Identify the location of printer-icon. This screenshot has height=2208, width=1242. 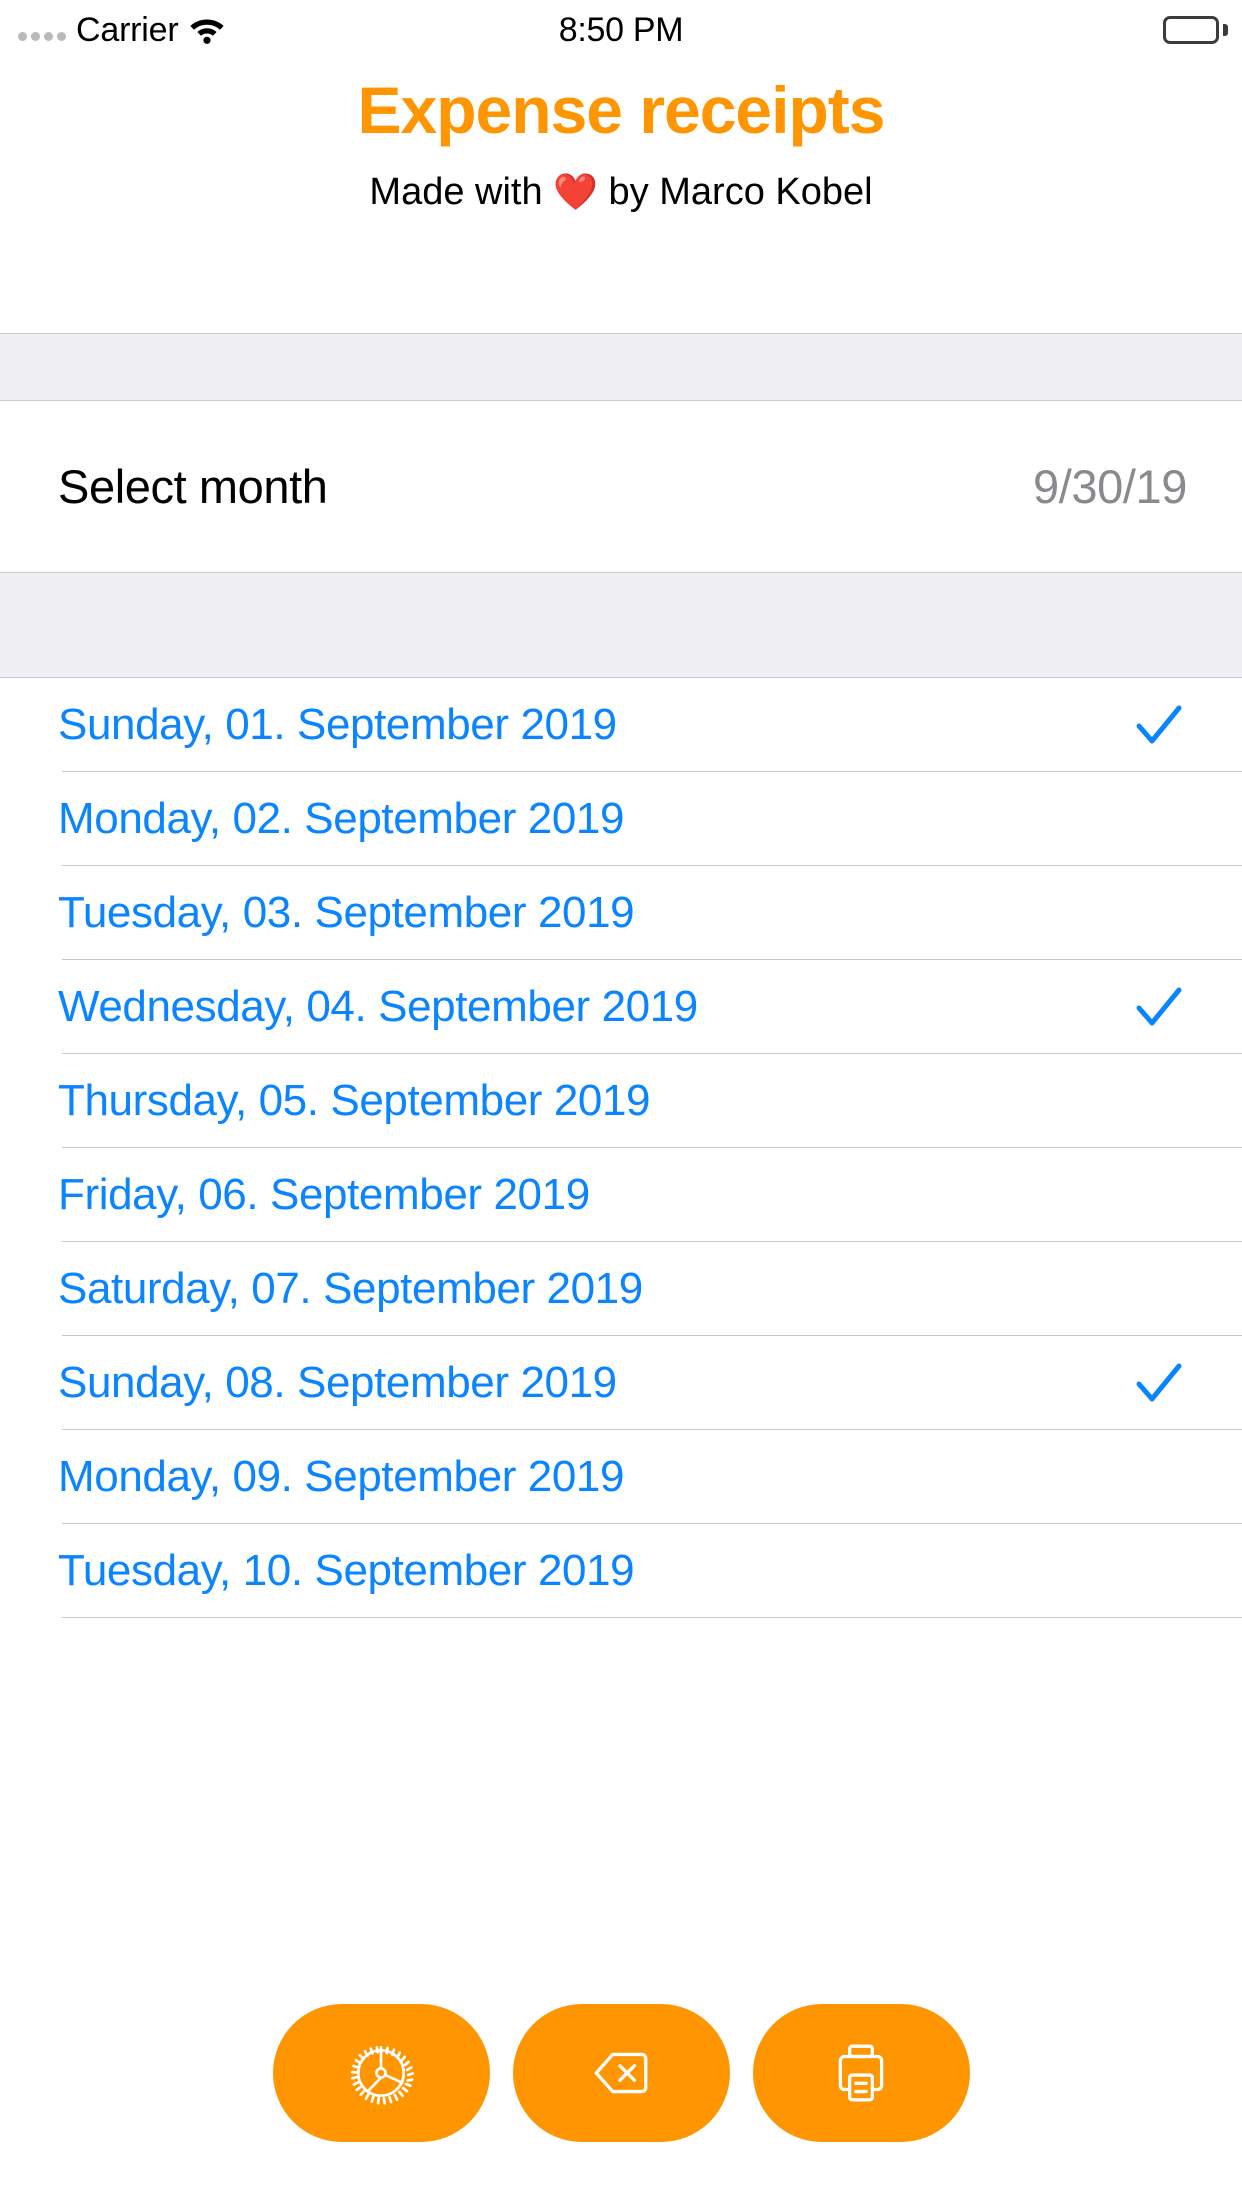
(861, 2073).